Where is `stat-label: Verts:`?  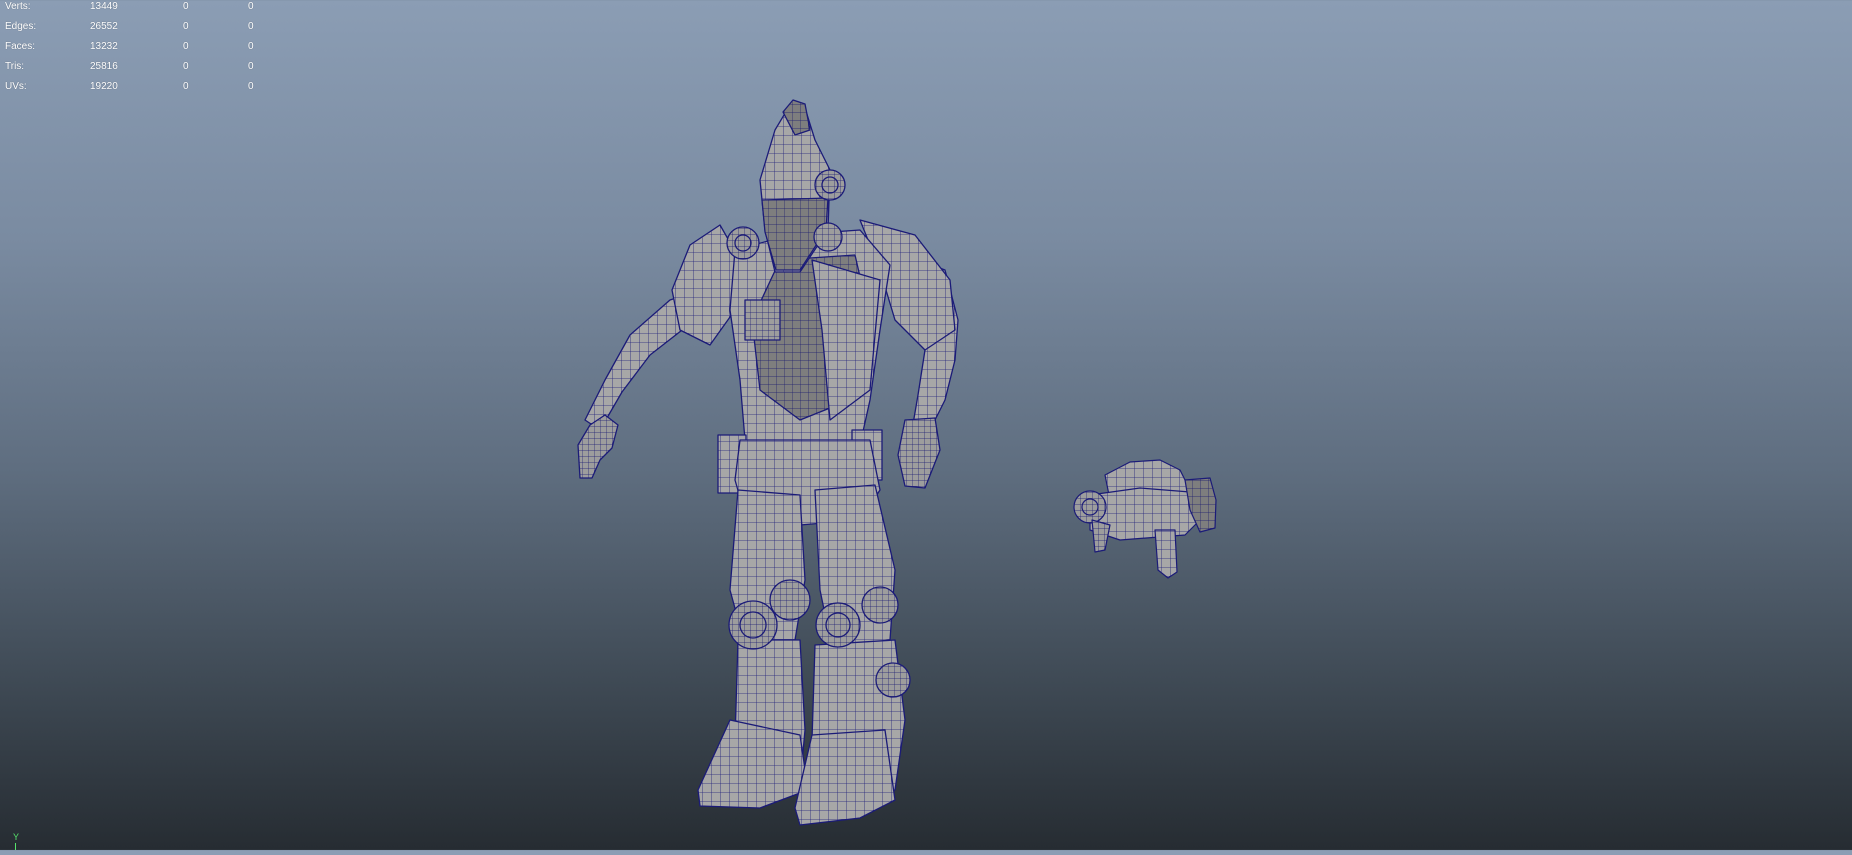 stat-label: Verts: is located at coordinates (18, 6).